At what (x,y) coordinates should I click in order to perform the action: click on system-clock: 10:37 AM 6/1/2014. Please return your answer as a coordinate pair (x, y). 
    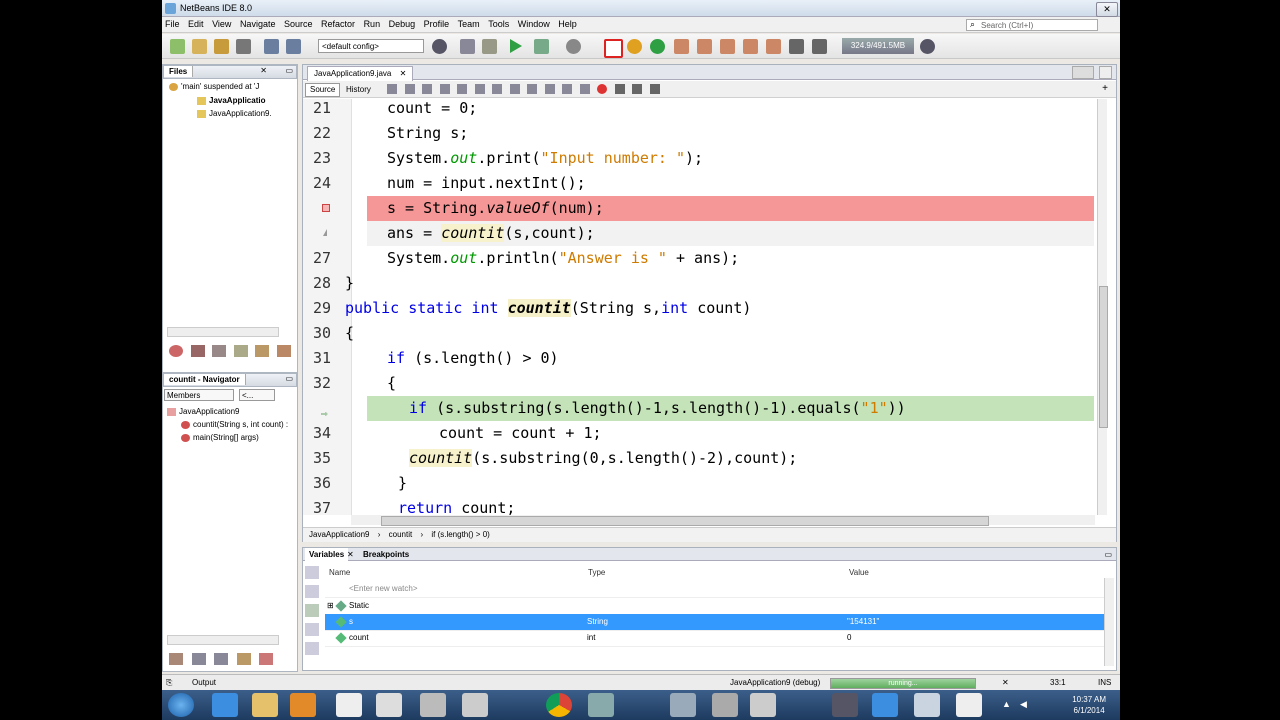
    Looking at the image, I should click on (1089, 705).